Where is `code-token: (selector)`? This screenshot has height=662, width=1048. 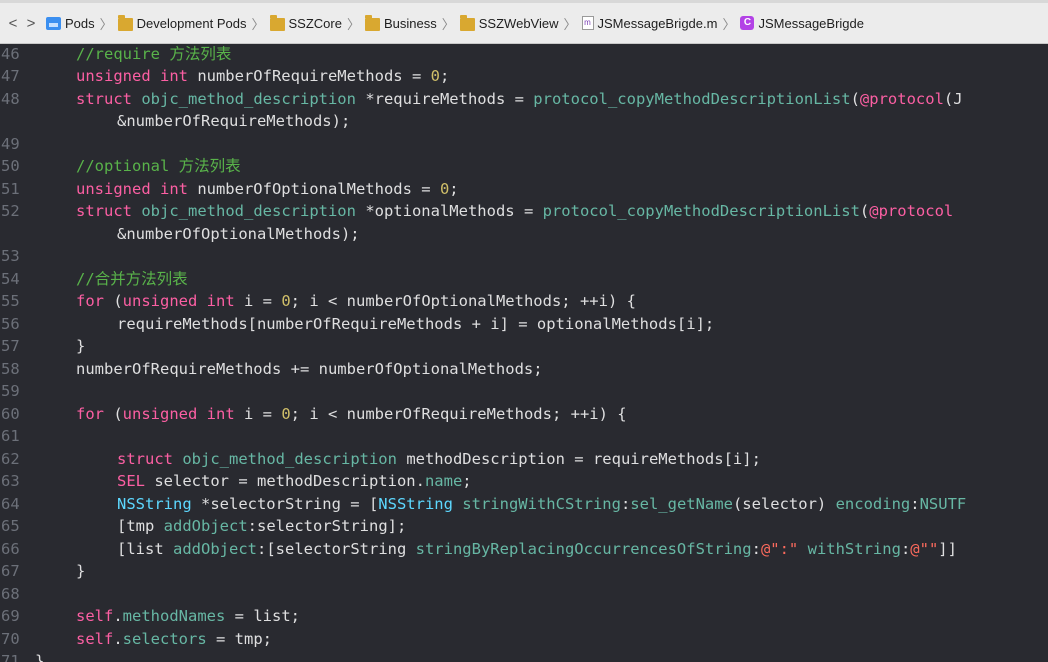
code-token: (selector) is located at coordinates (784, 503).